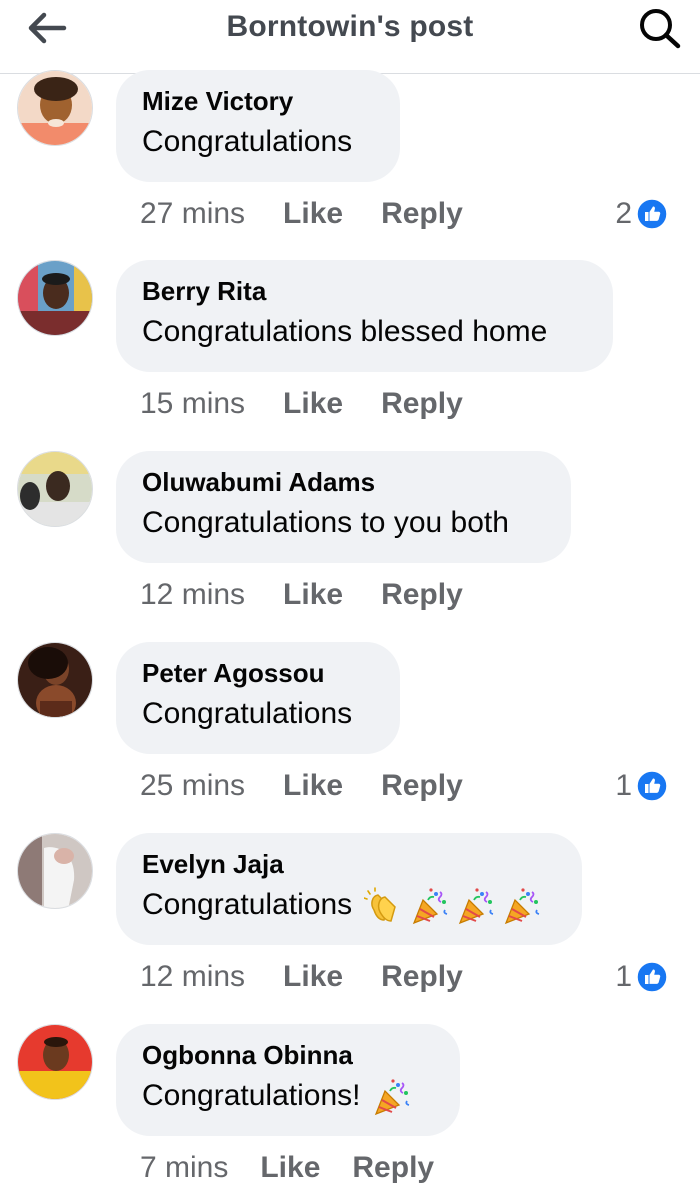 The image size is (700, 1200). What do you see at coordinates (349, 864) in the screenshot?
I see `comment-author: Evelyn Jaja` at bounding box center [349, 864].